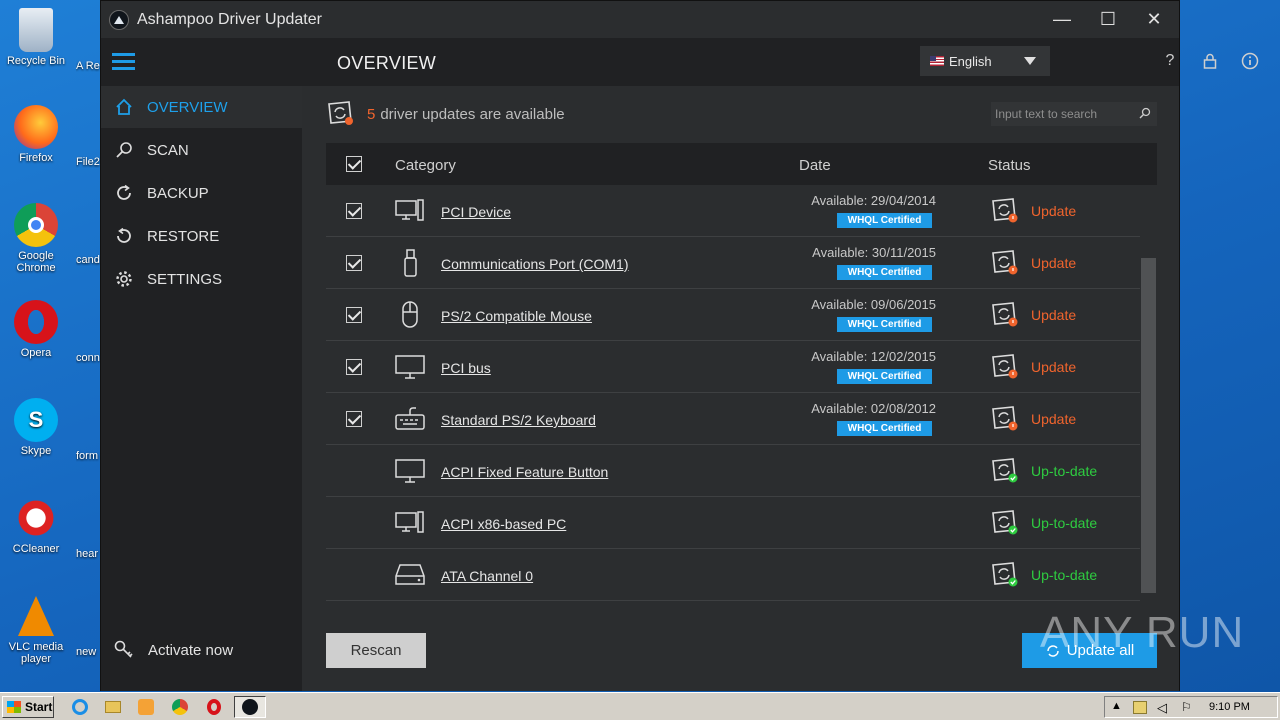 This screenshot has width=1280, height=720. What do you see at coordinates (36, 134) in the screenshot?
I see `desktop-icon-firefox: Firefox` at bounding box center [36, 134].